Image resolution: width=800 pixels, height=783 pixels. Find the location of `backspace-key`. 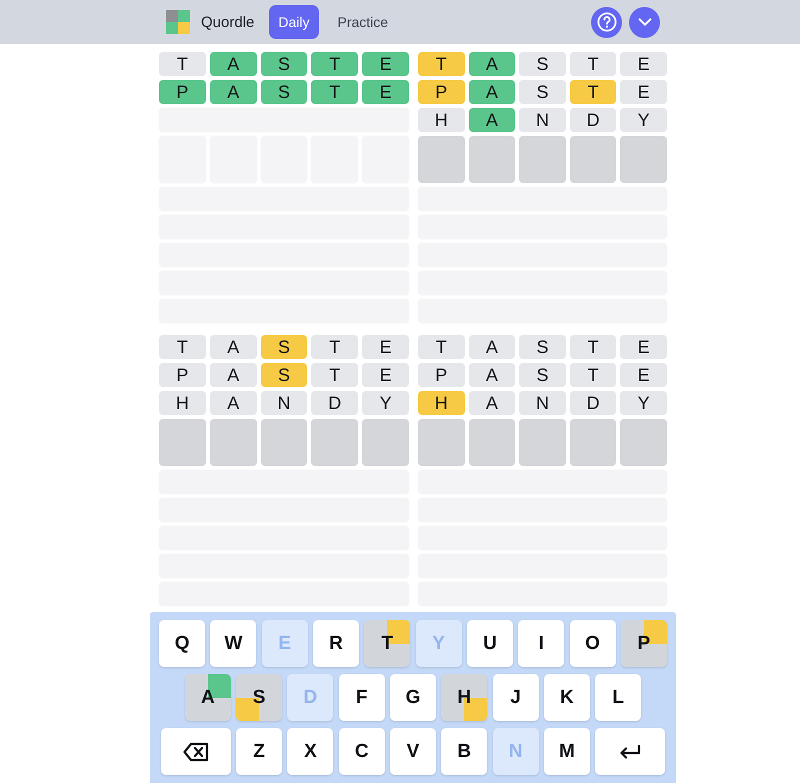

backspace-key is located at coordinates (195, 751).